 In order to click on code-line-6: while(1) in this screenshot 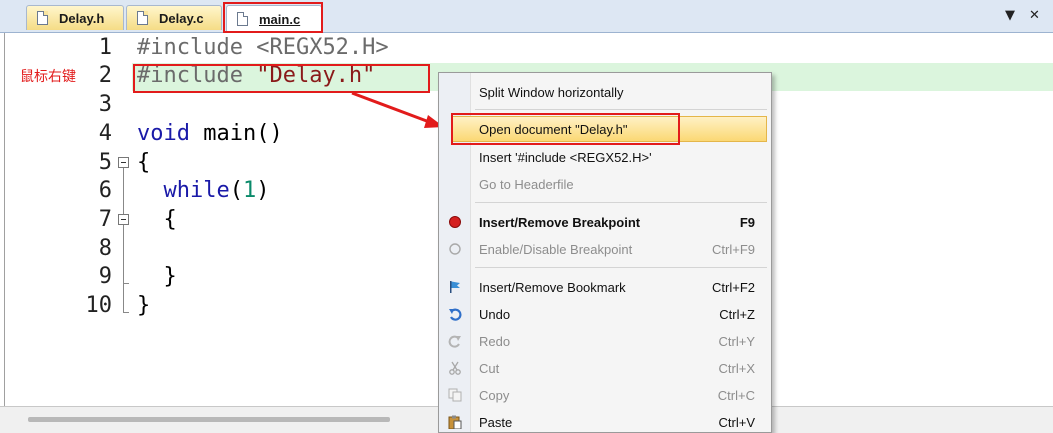, I will do `click(203, 191)`.